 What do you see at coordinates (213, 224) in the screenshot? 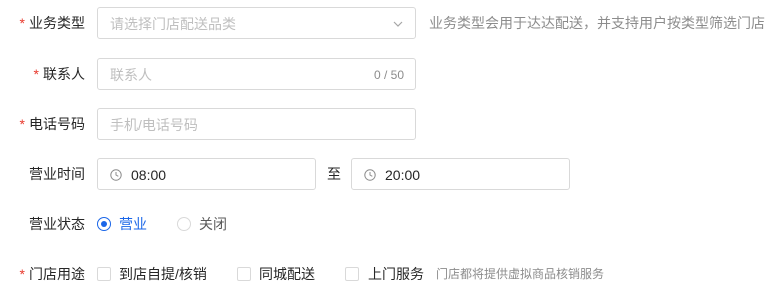
I see `status-option-label: 关闭` at bounding box center [213, 224].